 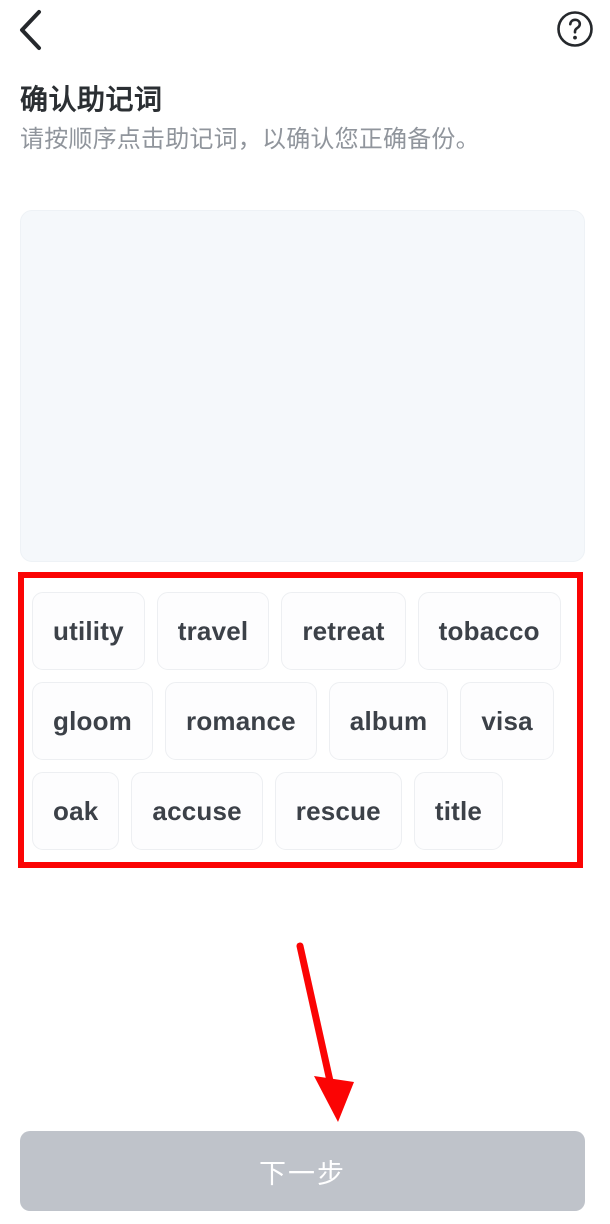 What do you see at coordinates (388, 721) in the screenshot?
I see `word-chip-album: album` at bounding box center [388, 721].